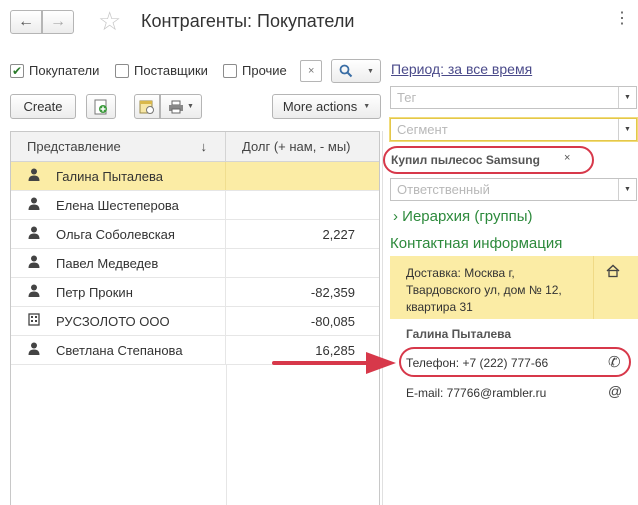  I want to click on table-row: Павел Медведев, so click(195, 263).